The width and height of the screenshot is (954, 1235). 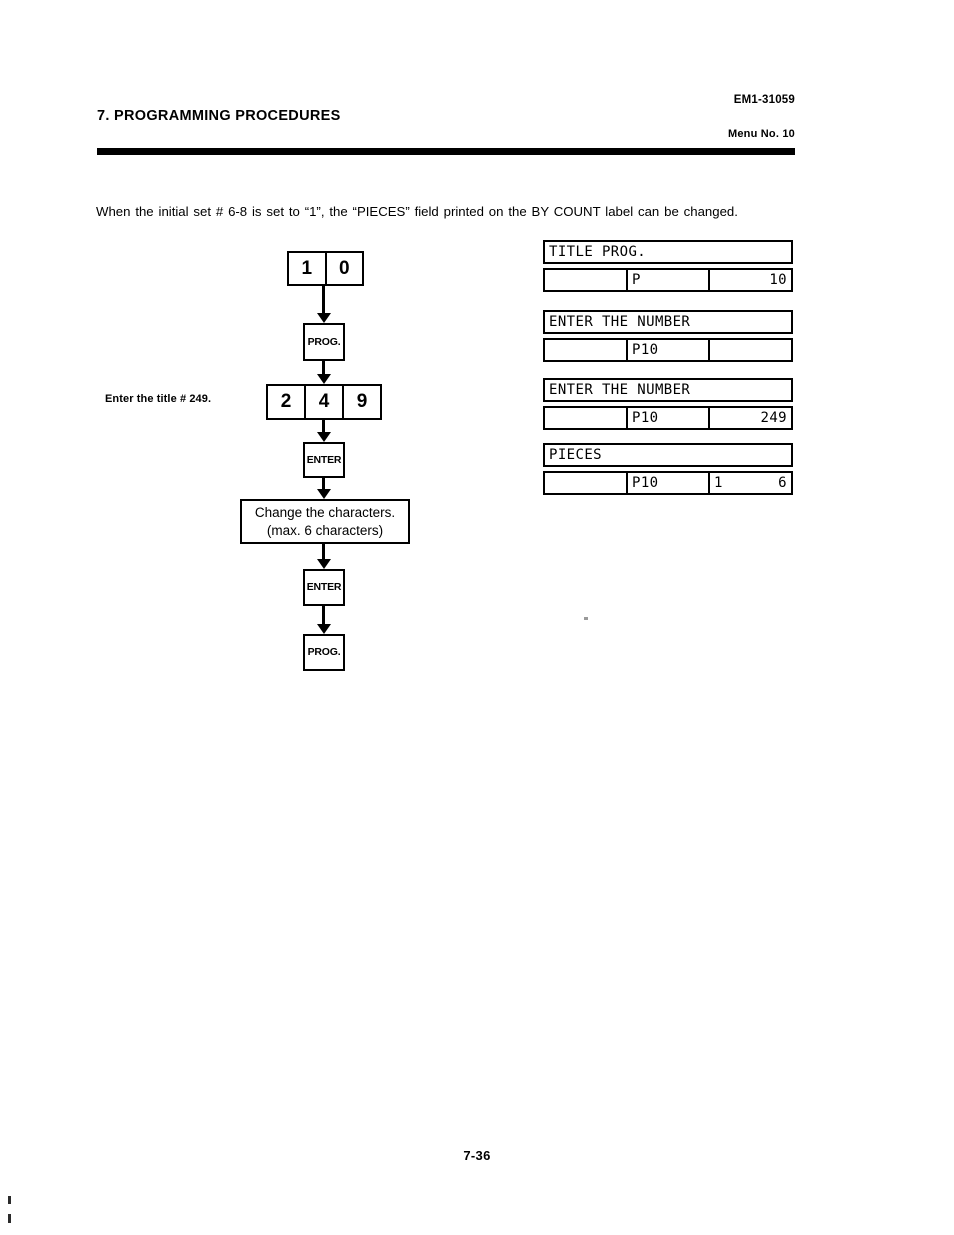 I want to click on key-prog-first: PROG., so click(x=324, y=342).